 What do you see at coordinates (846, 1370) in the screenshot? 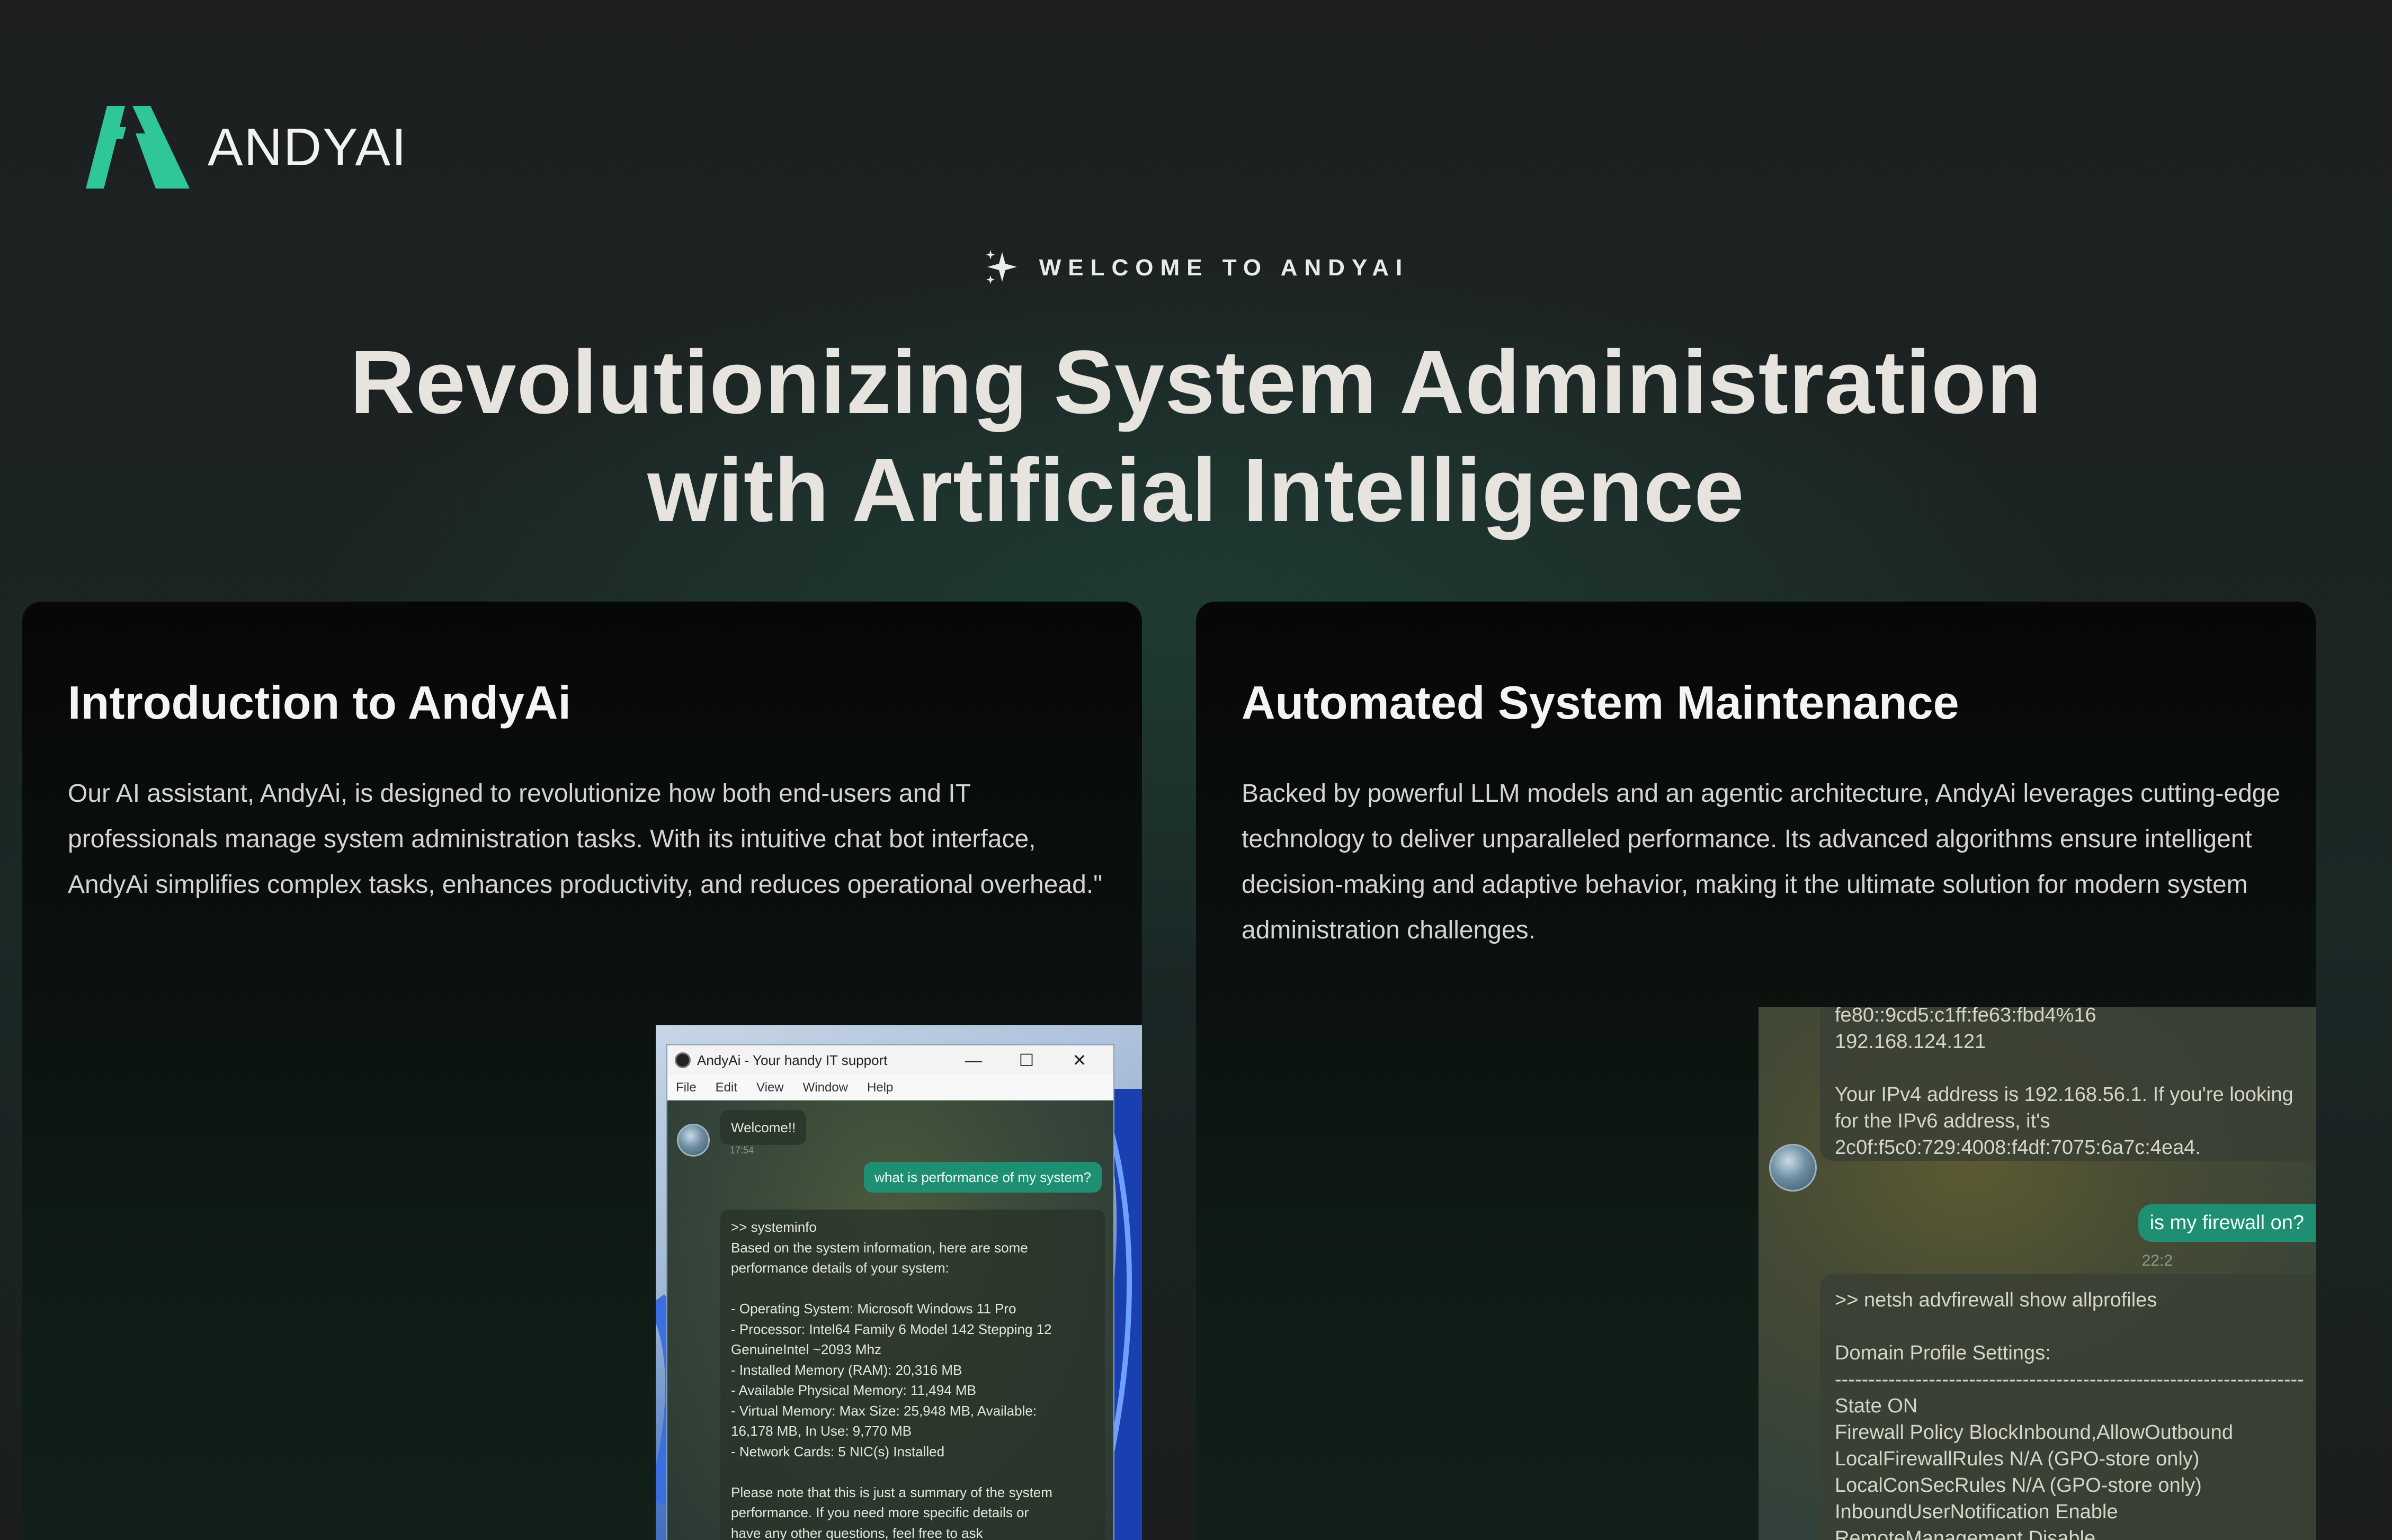
I see `text-line: - Installed Memory (RAM): 20,316 MB` at bounding box center [846, 1370].